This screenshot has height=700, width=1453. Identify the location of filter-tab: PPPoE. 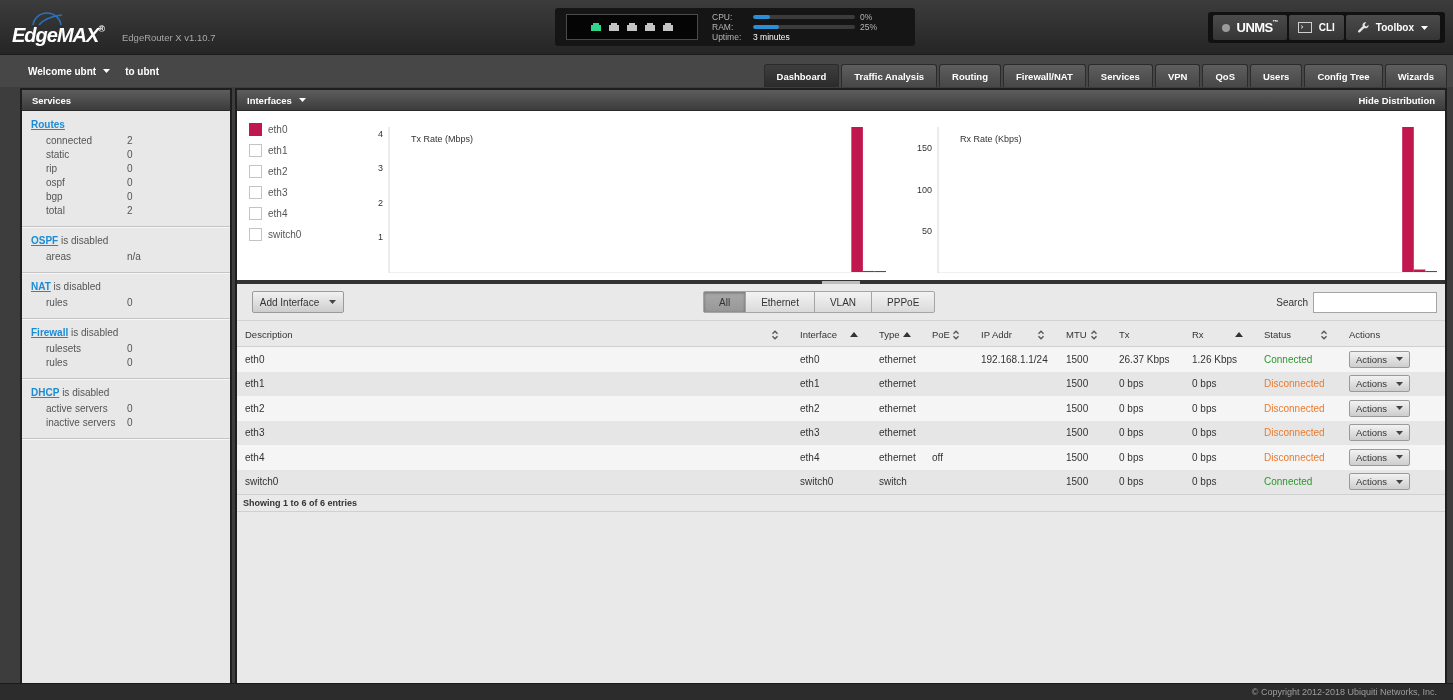
(903, 302).